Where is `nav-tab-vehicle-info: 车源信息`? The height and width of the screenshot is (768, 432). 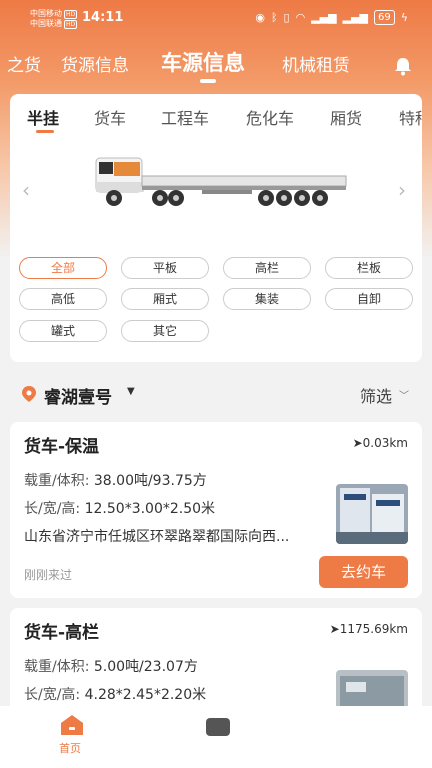
nav-tab-vehicle-info: 车源信息 is located at coordinates (203, 62).